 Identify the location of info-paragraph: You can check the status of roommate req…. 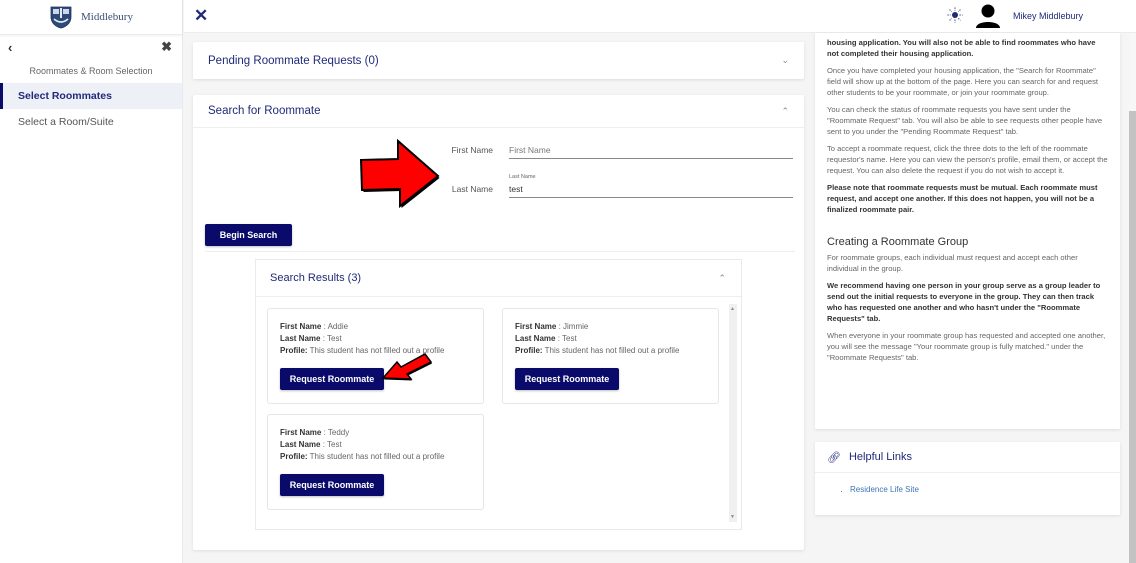
(965, 120).